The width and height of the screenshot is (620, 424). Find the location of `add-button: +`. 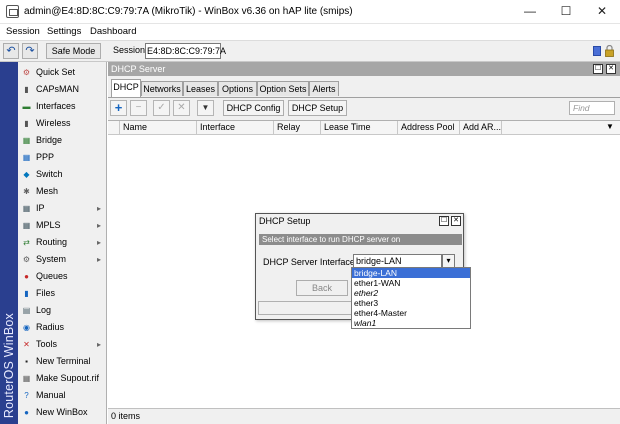

add-button: + is located at coordinates (118, 108).